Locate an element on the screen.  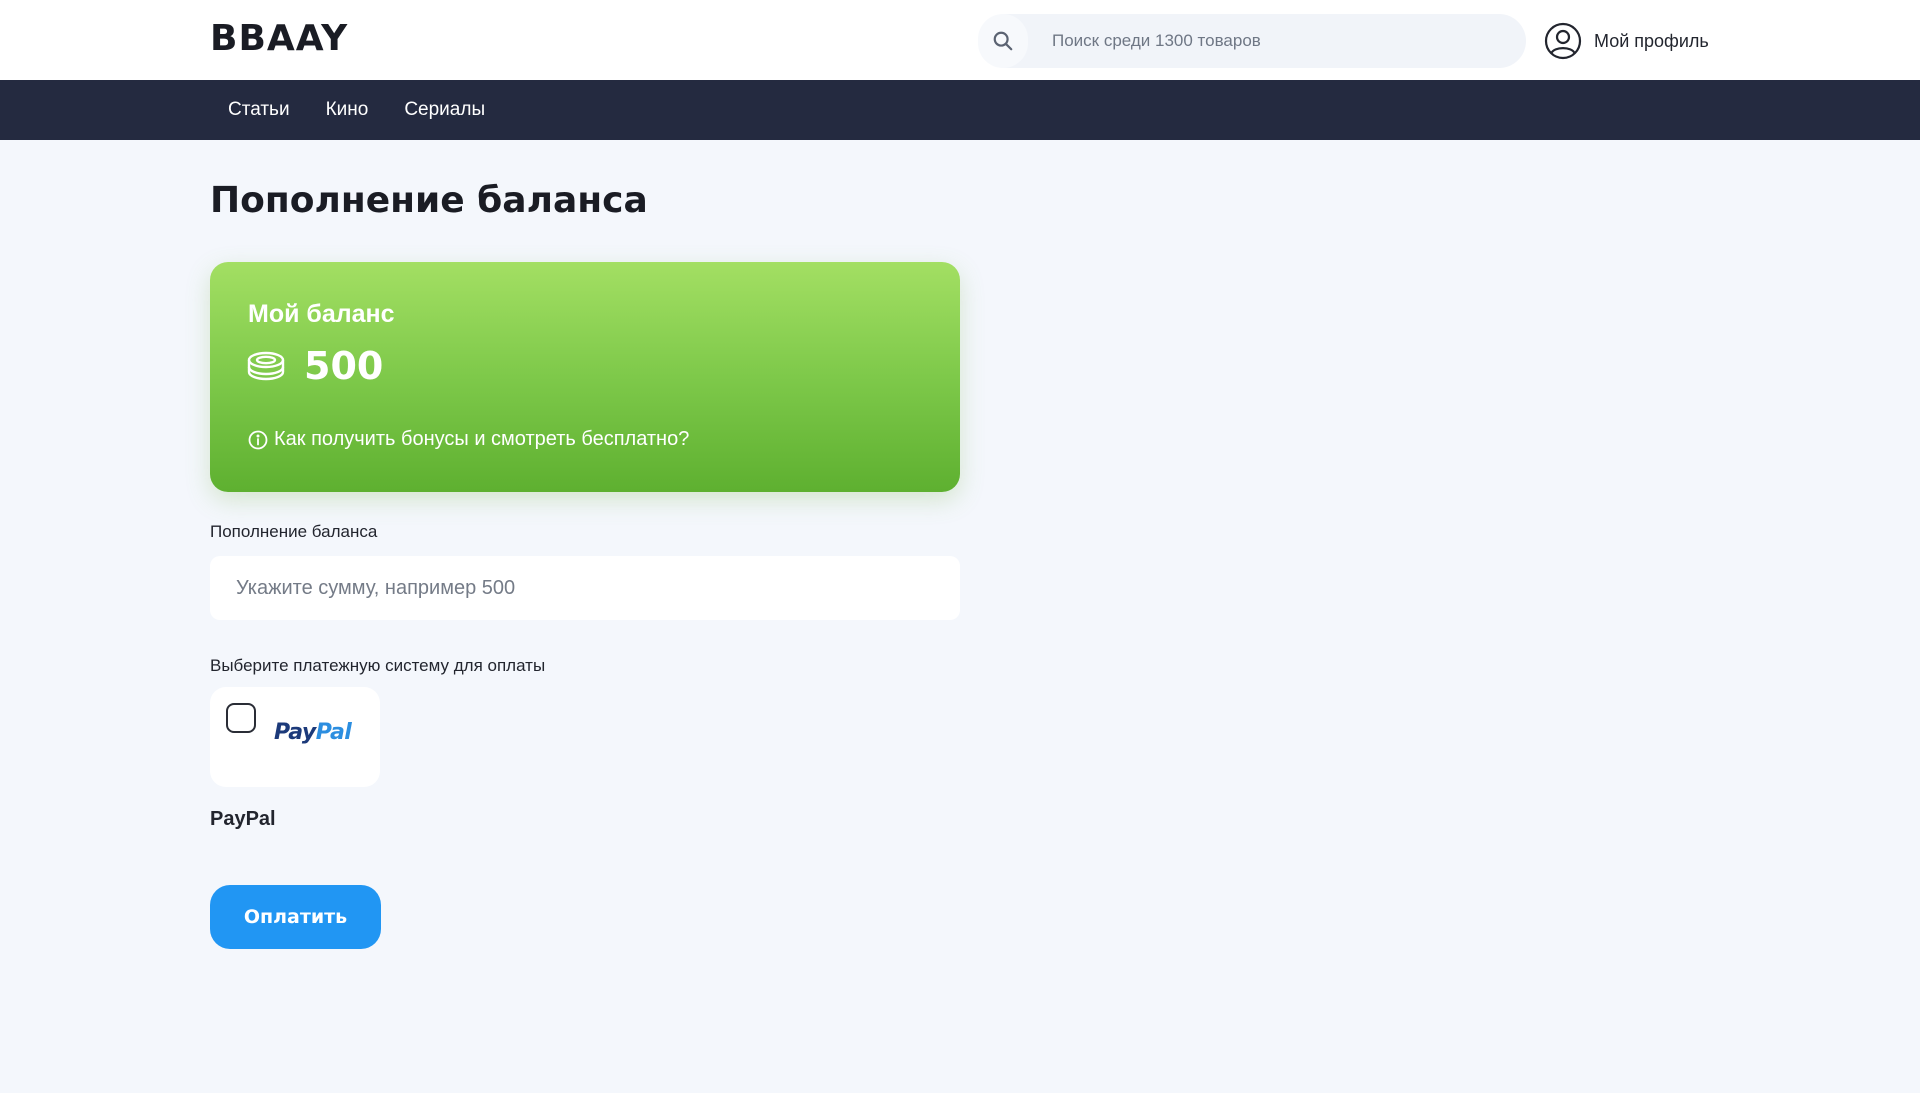
balance-row: 500 is located at coordinates (314, 366).